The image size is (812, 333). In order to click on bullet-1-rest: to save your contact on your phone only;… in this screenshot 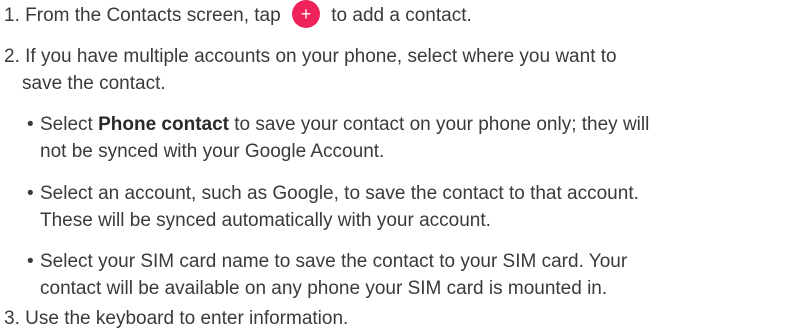, I will do `click(439, 124)`.